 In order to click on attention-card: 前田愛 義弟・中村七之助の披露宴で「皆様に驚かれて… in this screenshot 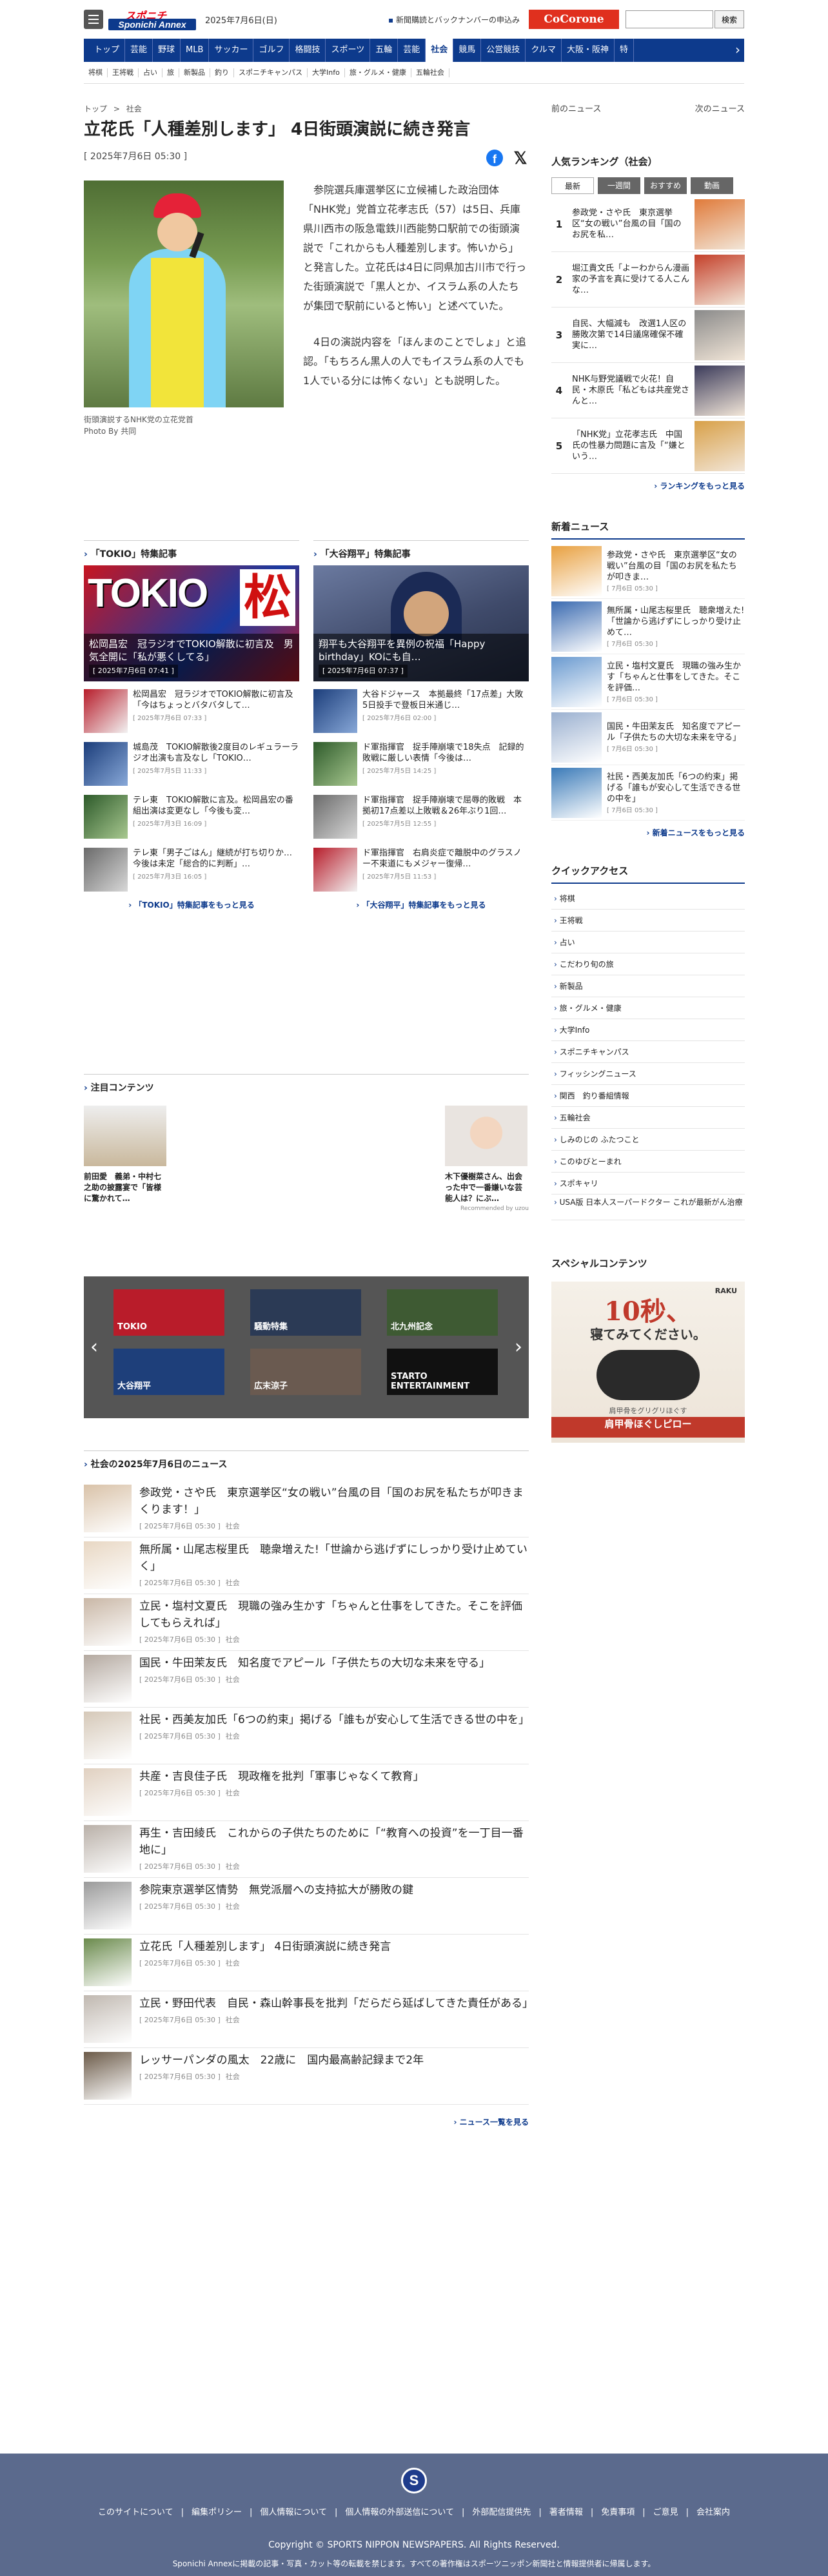, I will do `click(126, 1159)`.